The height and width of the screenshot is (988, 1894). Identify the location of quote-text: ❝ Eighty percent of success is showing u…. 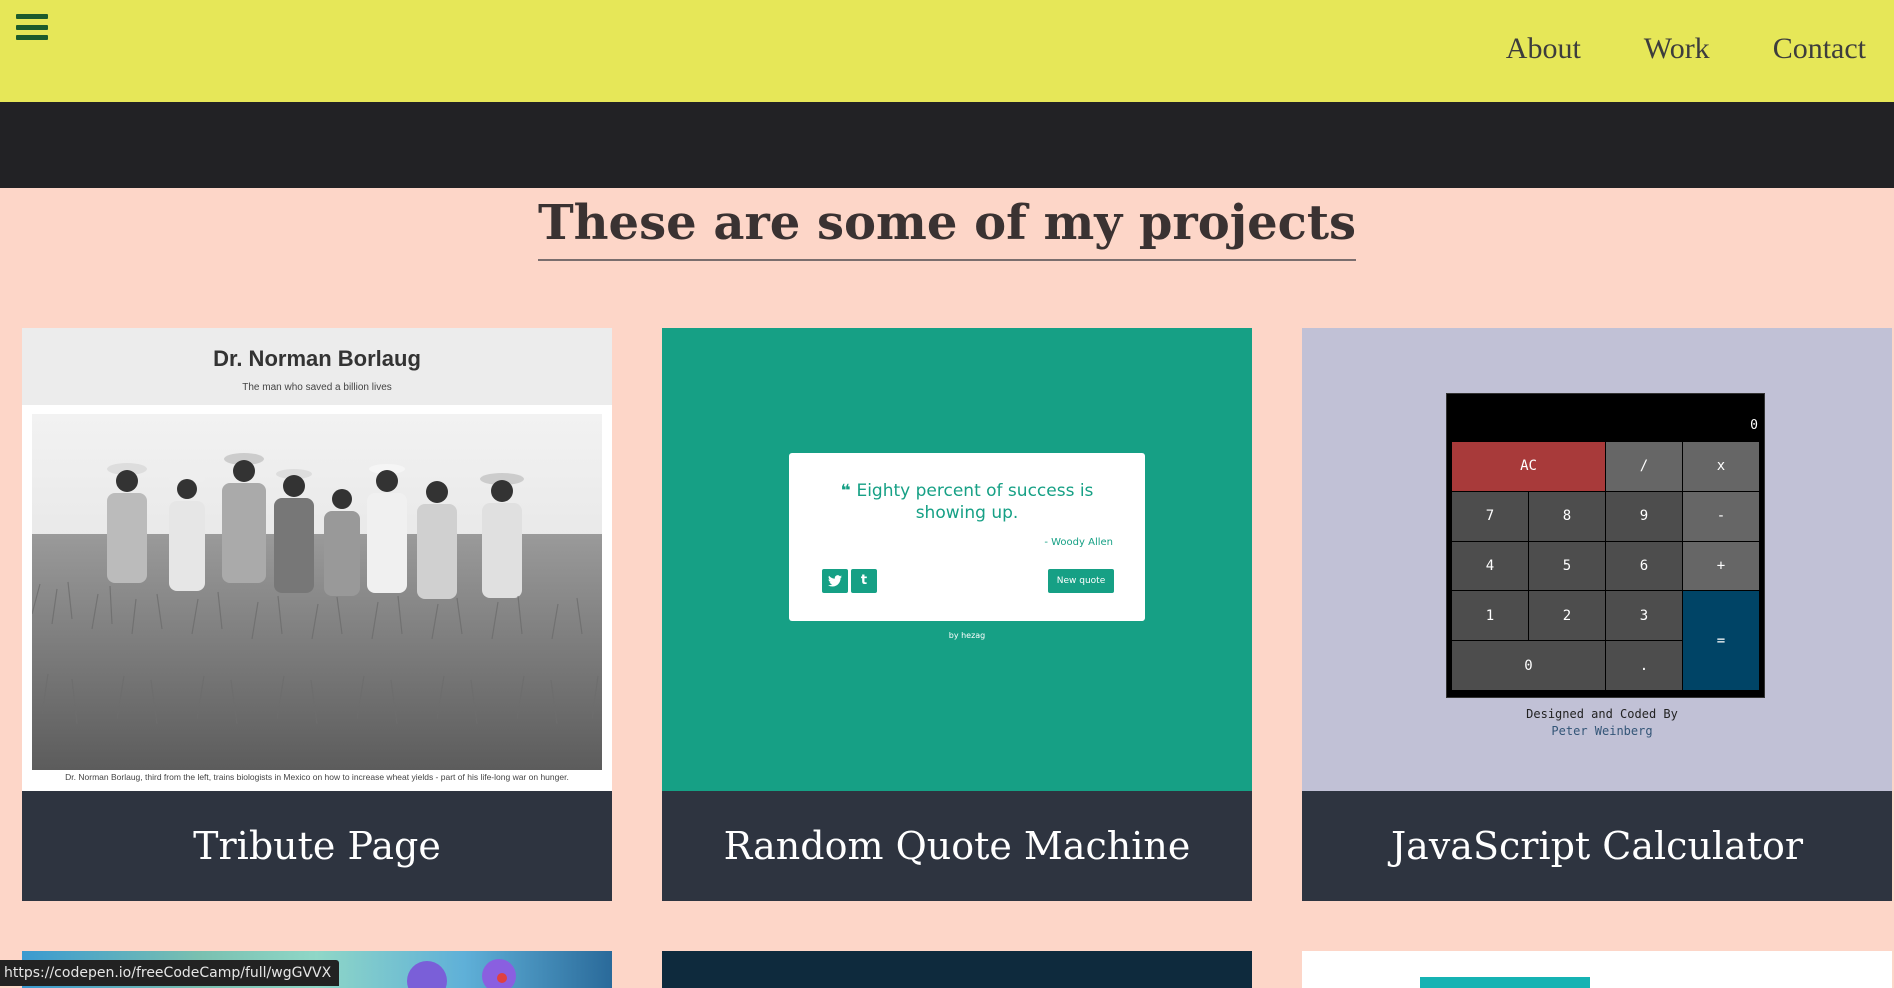
(967, 502).